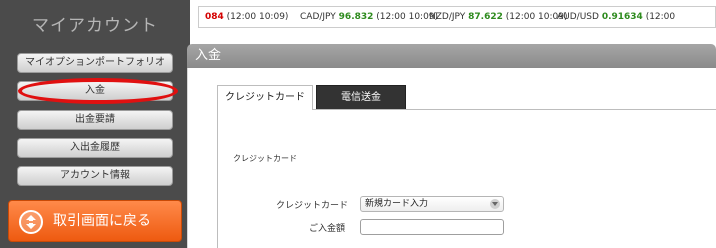 The height and width of the screenshot is (248, 716). I want to click on ticker-pair: CAD/JPY, so click(318, 17).